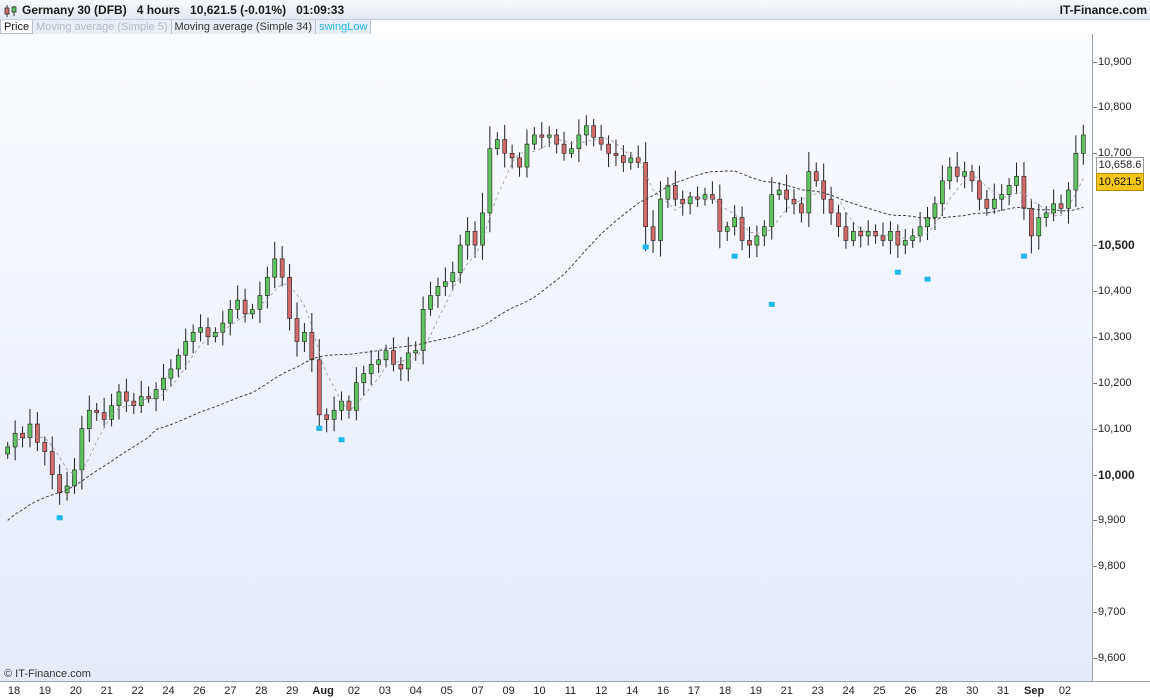  Describe the element at coordinates (230, 691) in the screenshot. I see `x-tick-label: 27` at that location.